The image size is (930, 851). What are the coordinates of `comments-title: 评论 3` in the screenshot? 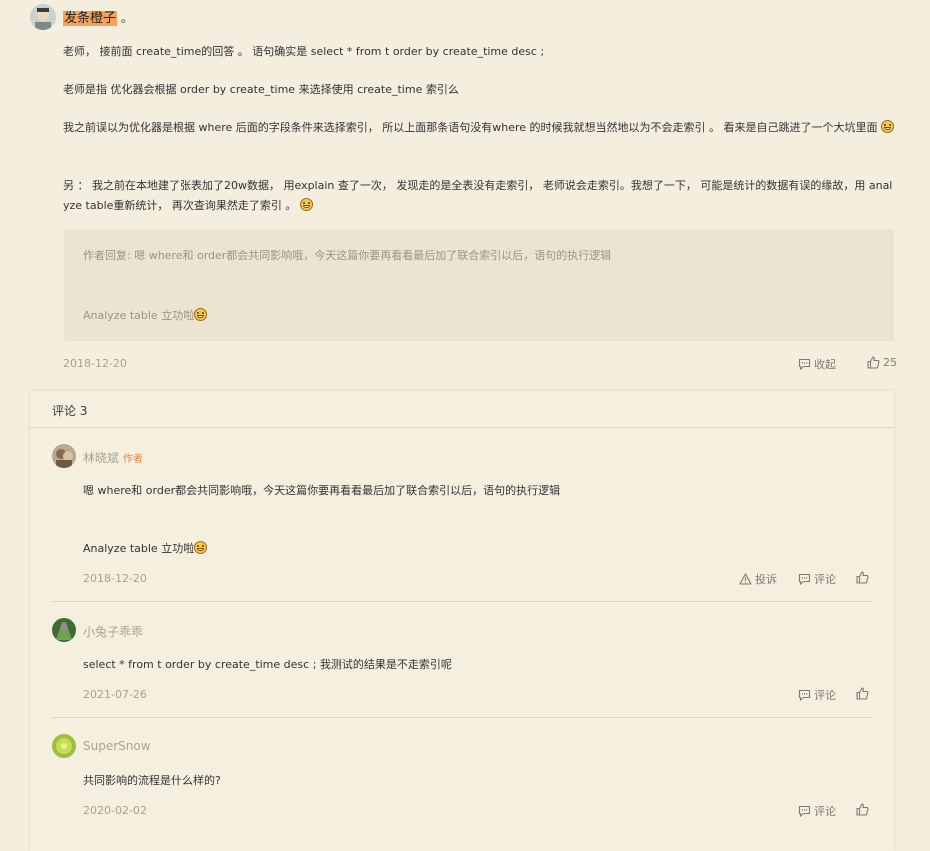 It's located at (70, 411).